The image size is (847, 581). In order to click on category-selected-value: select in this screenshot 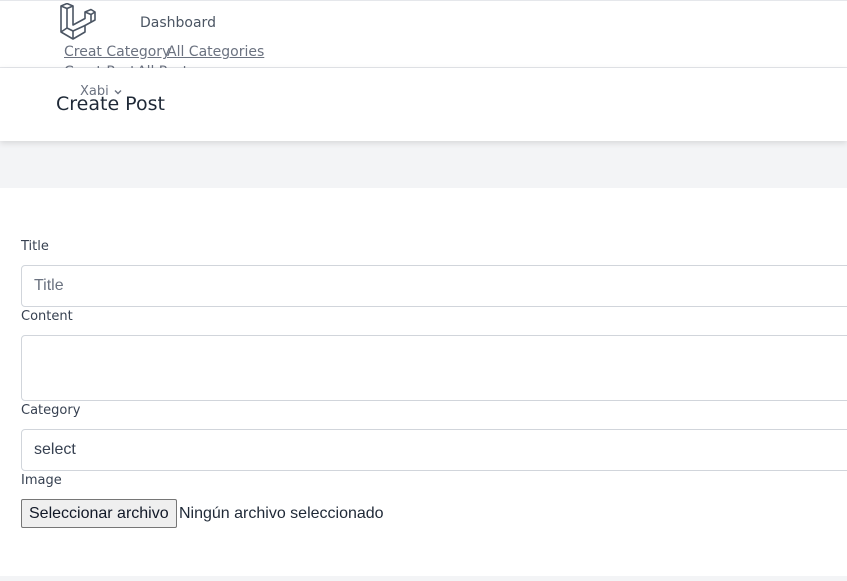, I will do `click(55, 449)`.